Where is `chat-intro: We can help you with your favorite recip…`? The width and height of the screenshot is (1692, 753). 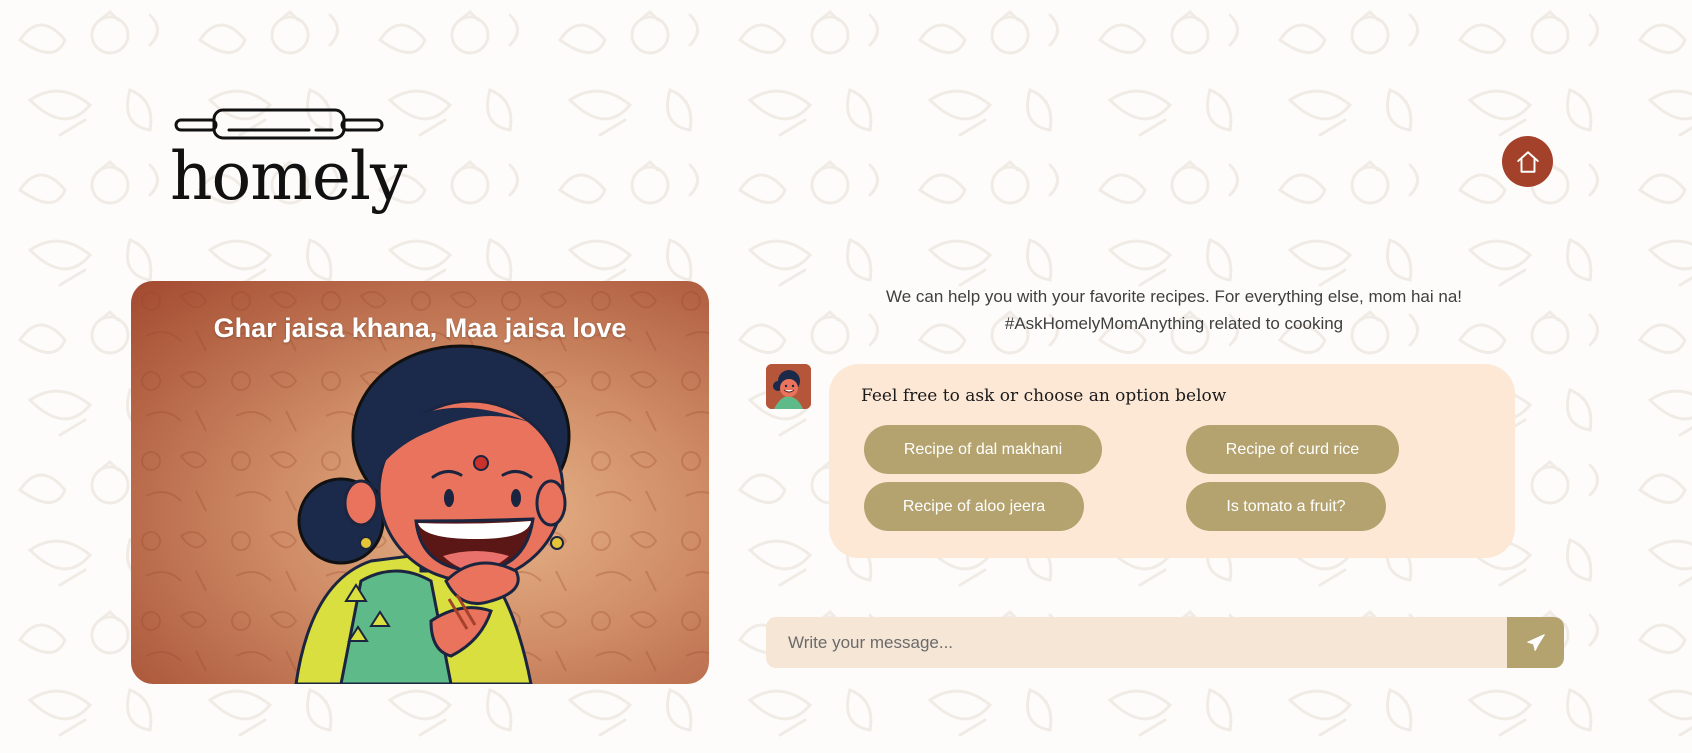 chat-intro: We can help you with your favorite recip… is located at coordinates (1174, 310).